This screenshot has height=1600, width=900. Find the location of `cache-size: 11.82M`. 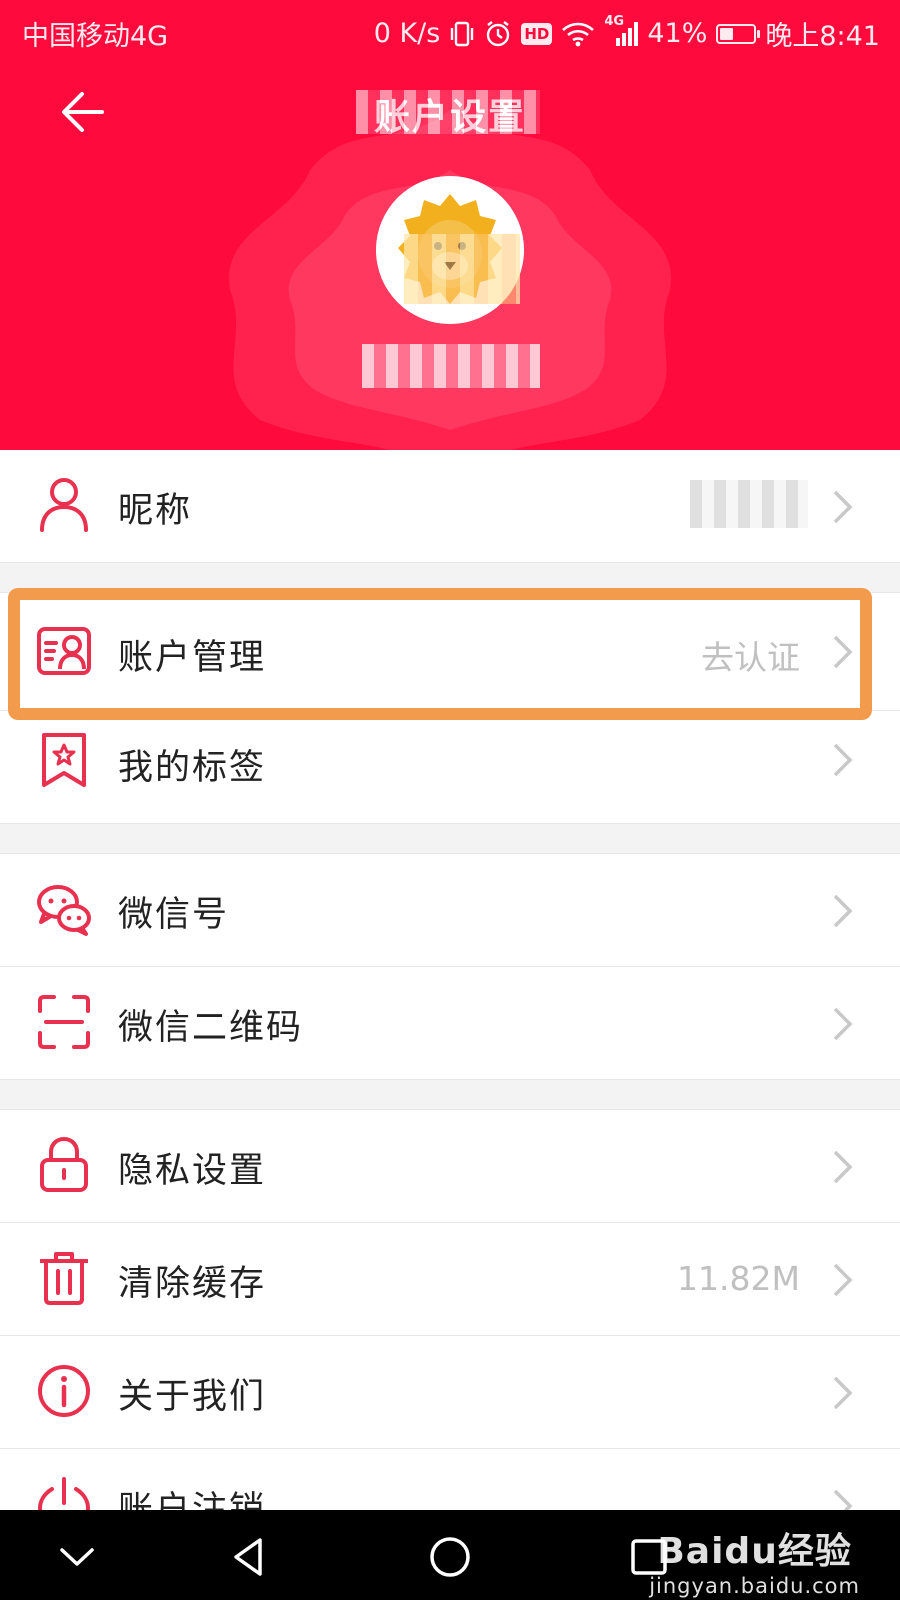

cache-size: 11.82M is located at coordinates (738, 1278).